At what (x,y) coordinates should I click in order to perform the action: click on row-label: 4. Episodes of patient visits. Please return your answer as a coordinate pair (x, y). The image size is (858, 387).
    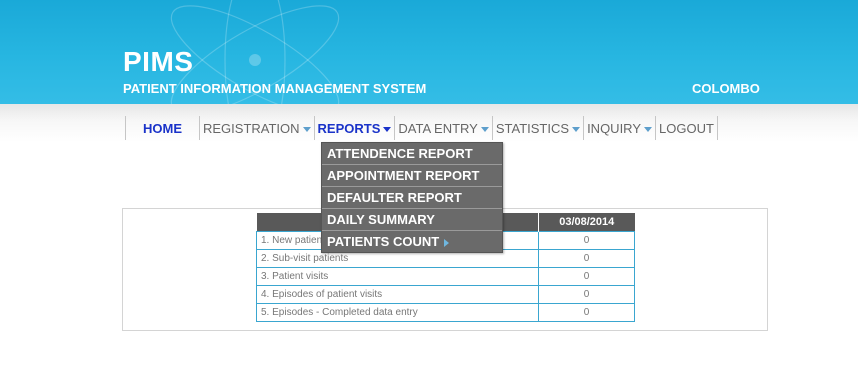
    Looking at the image, I should click on (397, 294).